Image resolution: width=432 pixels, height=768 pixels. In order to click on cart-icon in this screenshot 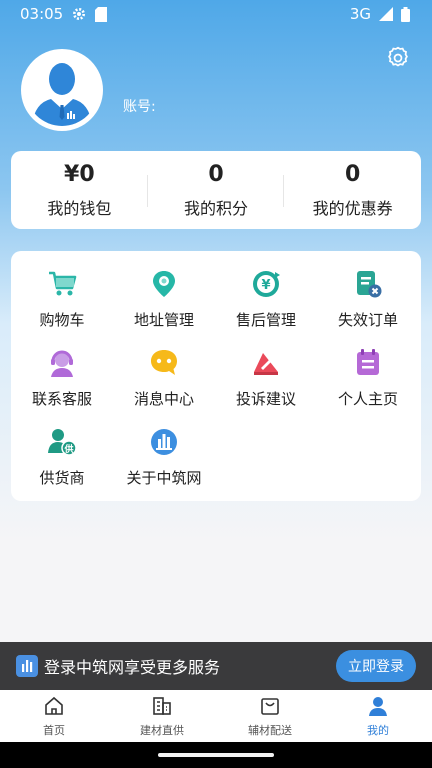, I will do `click(62, 284)`.